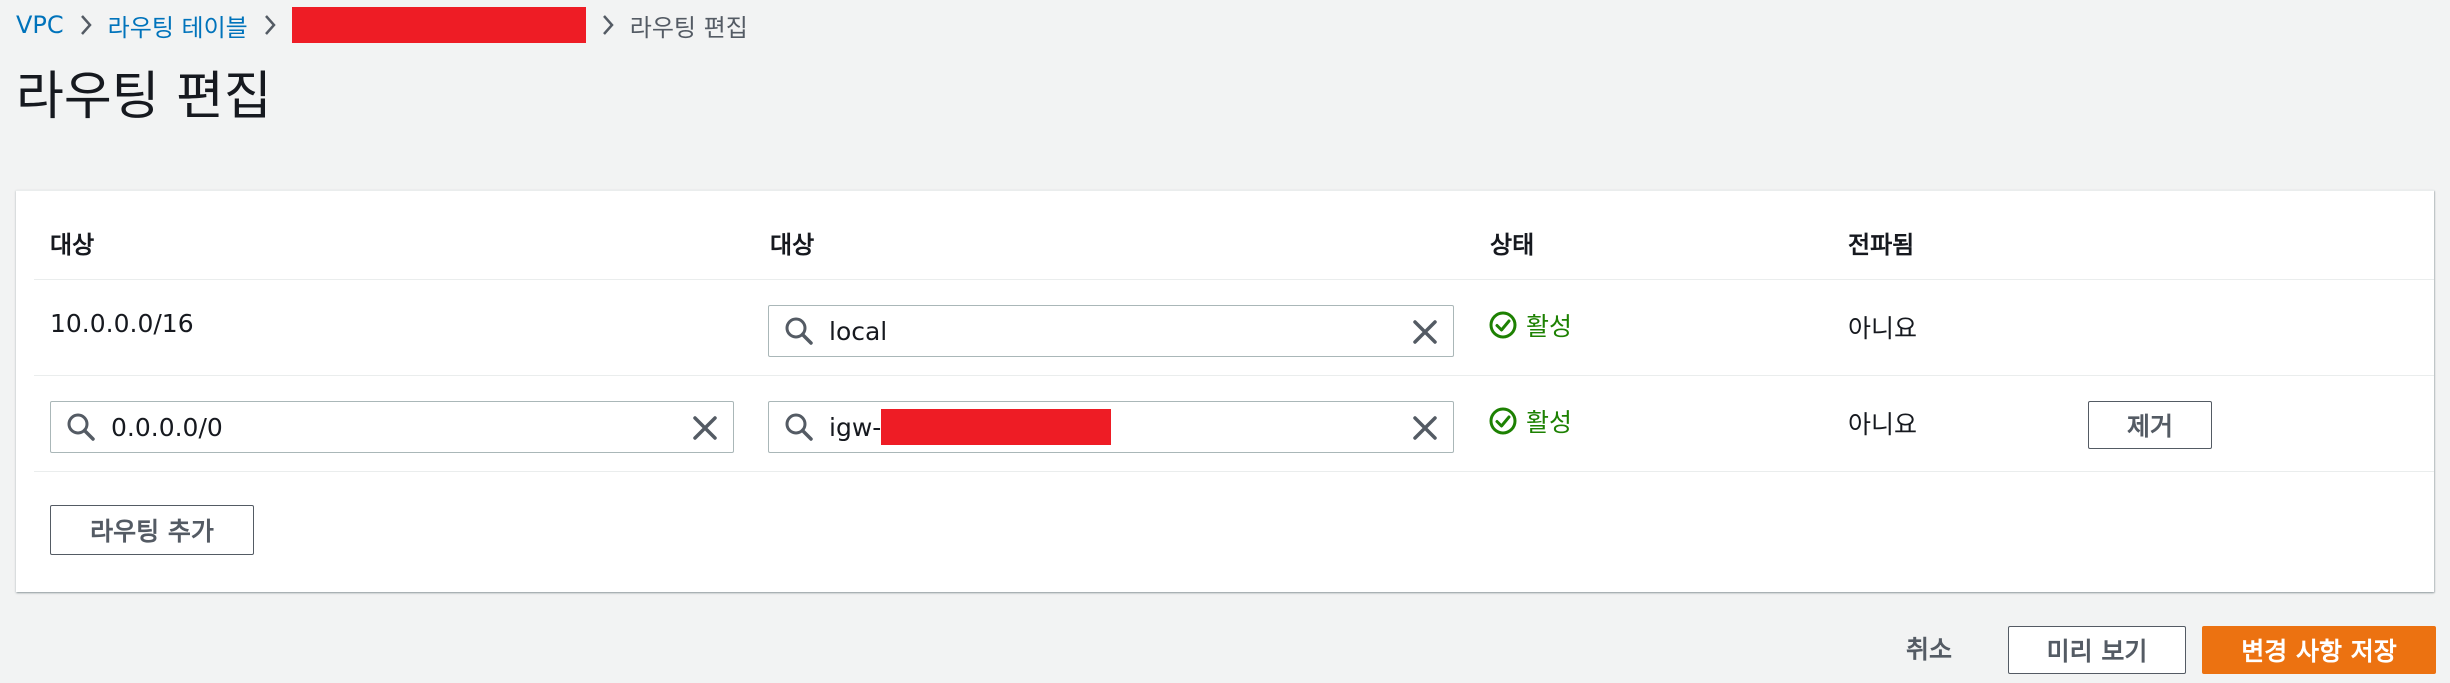 The width and height of the screenshot is (2450, 683). What do you see at coordinates (72, 245) in the screenshot?
I see `header-destination: 대상` at bounding box center [72, 245].